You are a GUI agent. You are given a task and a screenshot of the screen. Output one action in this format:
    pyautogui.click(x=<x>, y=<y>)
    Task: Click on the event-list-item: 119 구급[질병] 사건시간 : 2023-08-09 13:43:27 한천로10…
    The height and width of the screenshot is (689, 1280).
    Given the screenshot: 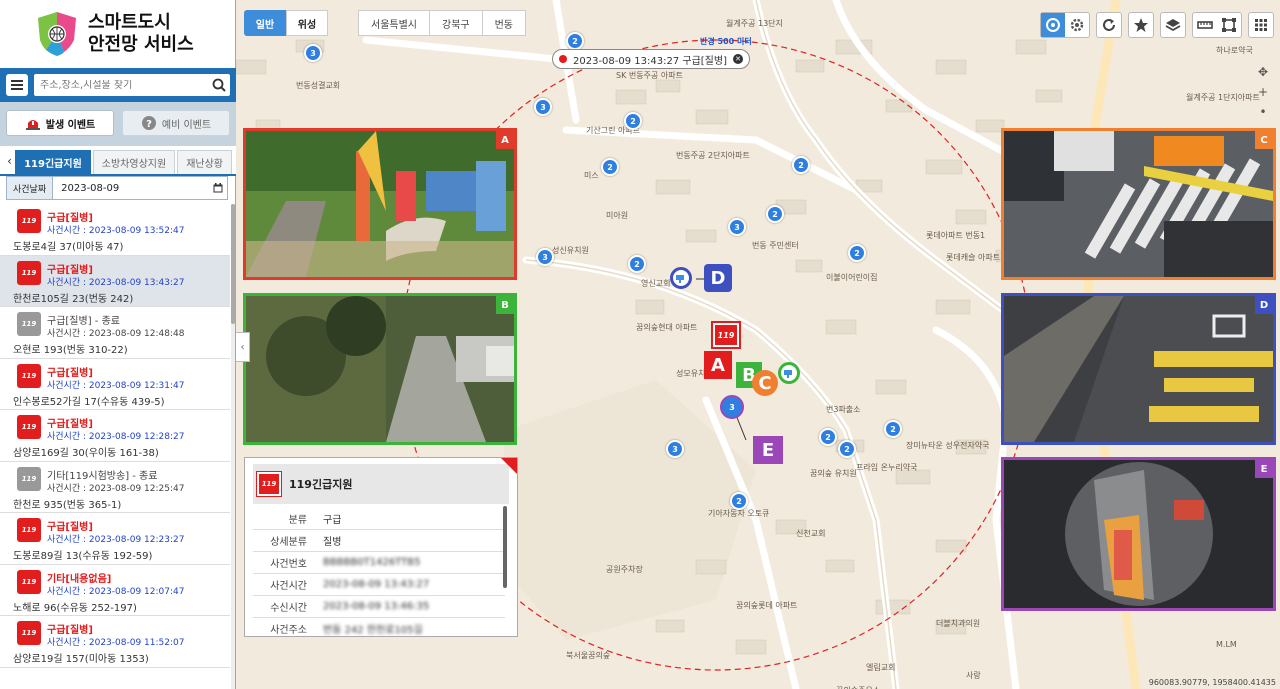 What is the action you would take?
    pyautogui.click(x=115, y=281)
    